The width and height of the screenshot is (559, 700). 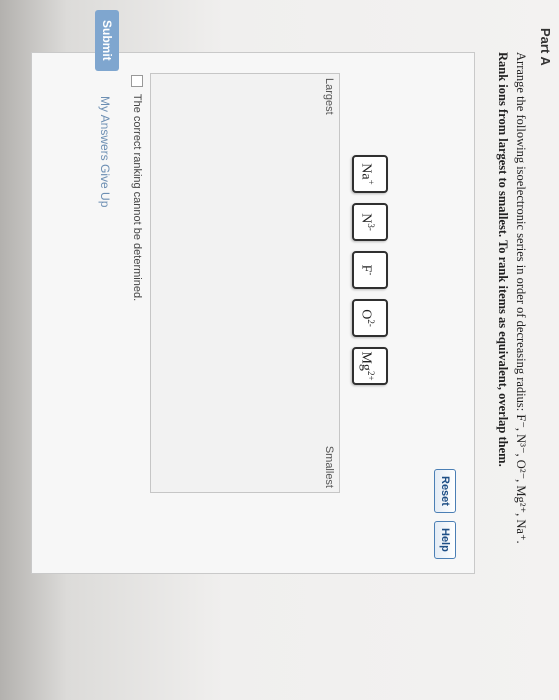 What do you see at coordinates (370, 222) in the screenshot?
I see `ion-chip-n: N3-` at bounding box center [370, 222].